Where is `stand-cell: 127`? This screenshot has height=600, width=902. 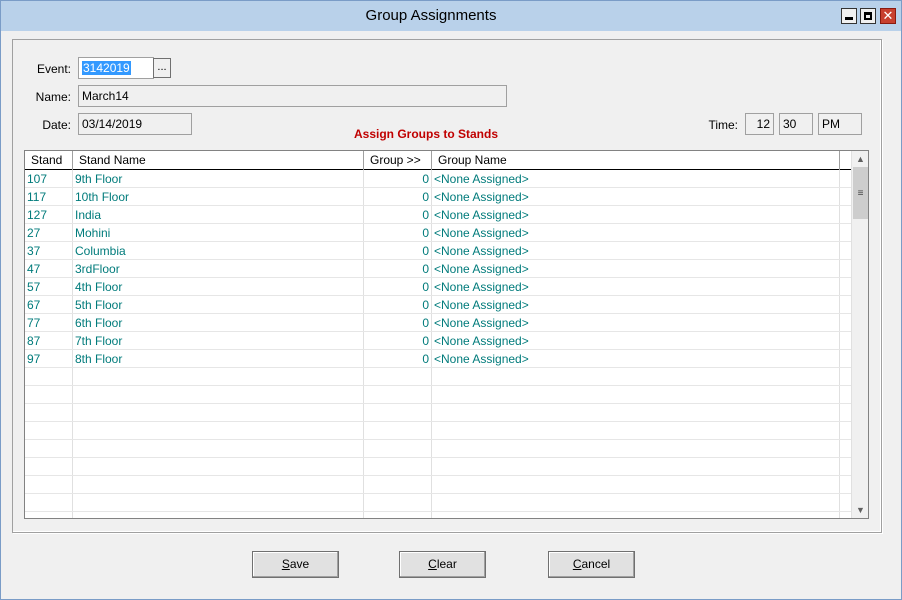 stand-cell: 127 is located at coordinates (37, 215).